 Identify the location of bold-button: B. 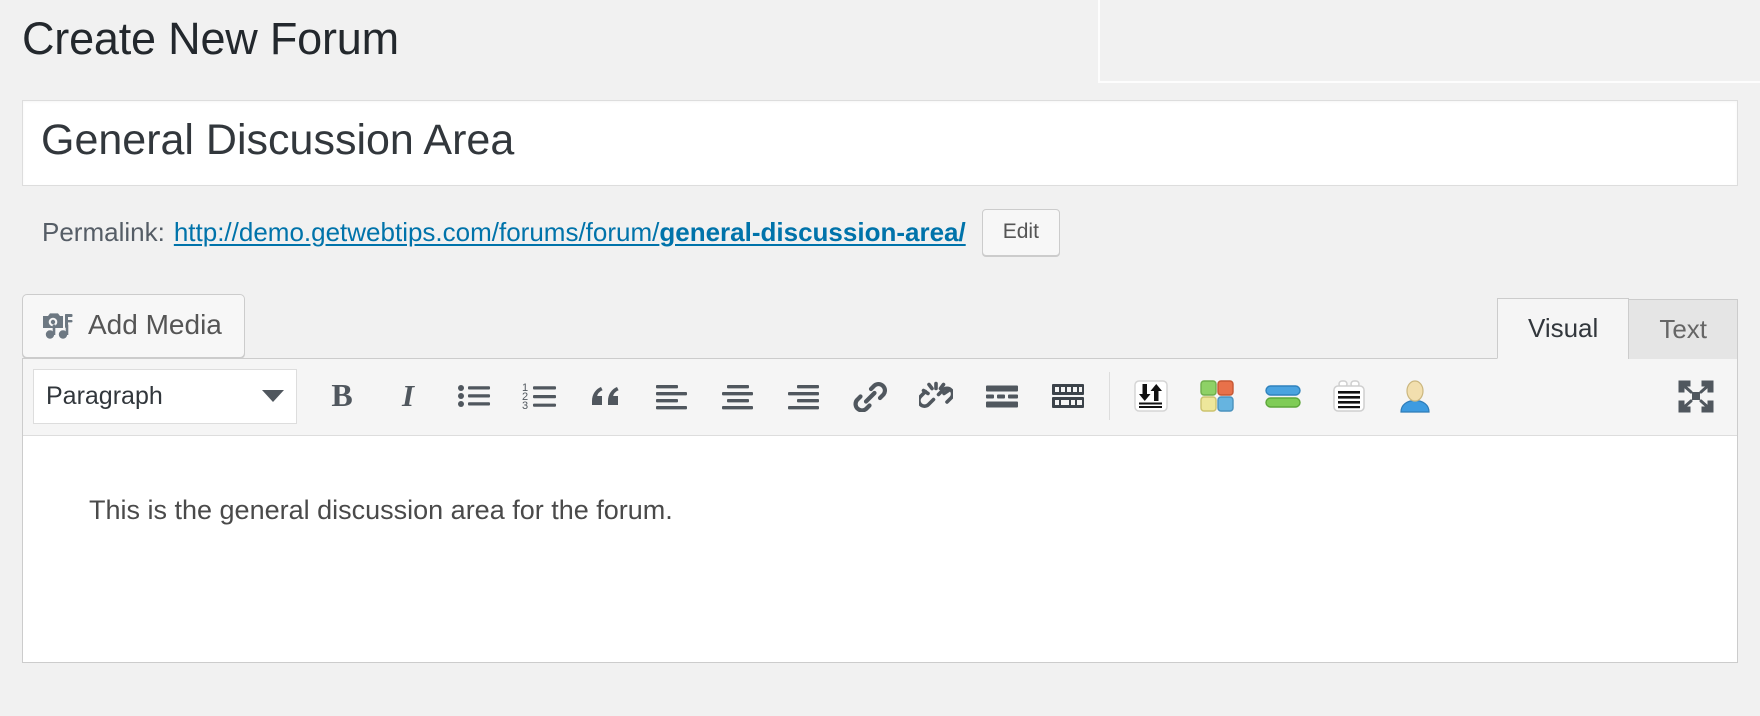
(342, 396).